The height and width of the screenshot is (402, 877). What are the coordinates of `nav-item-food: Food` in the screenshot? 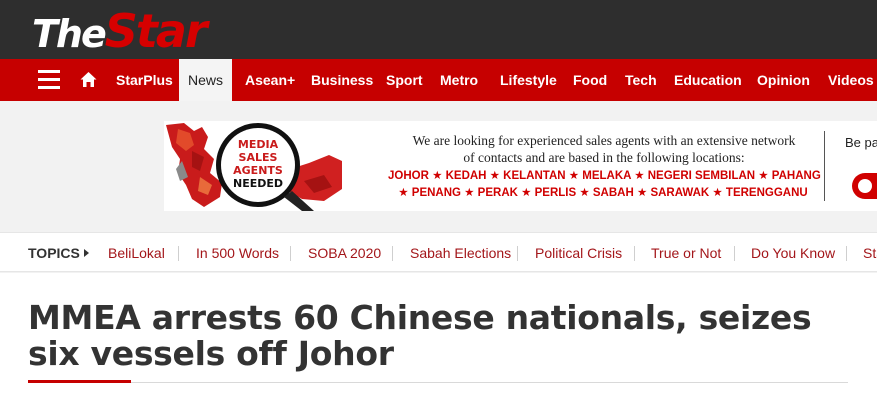 It's located at (590, 80).